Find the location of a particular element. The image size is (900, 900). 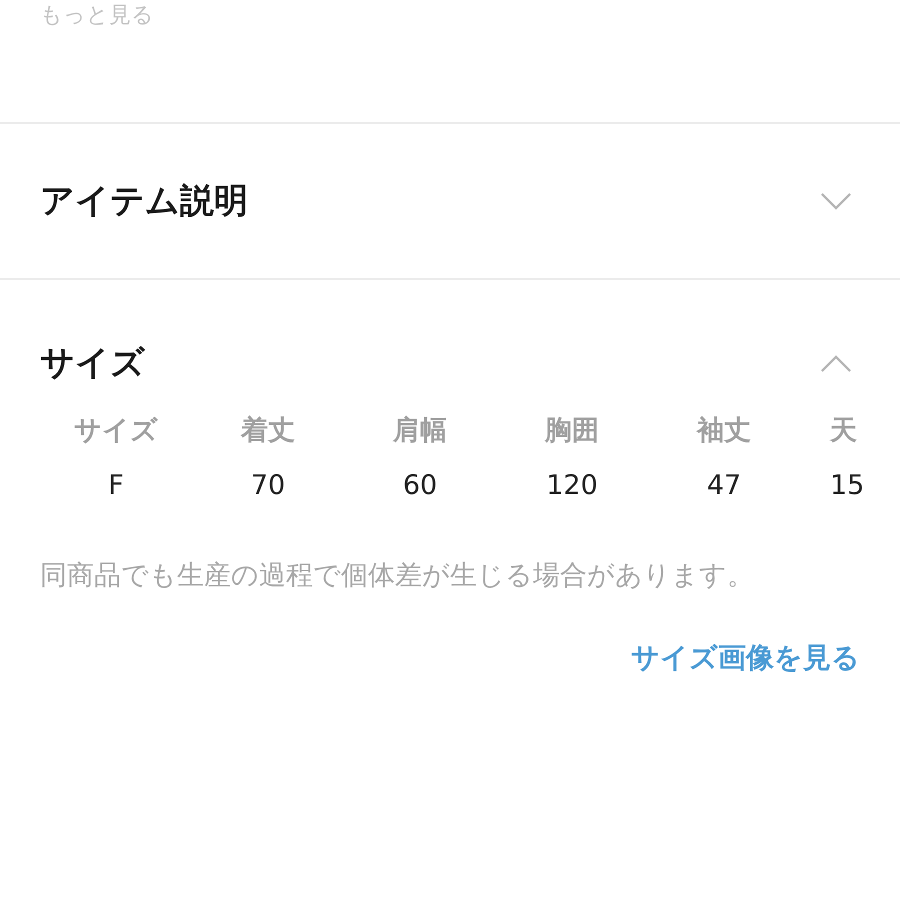

column-header: 天 is located at coordinates (842, 431).